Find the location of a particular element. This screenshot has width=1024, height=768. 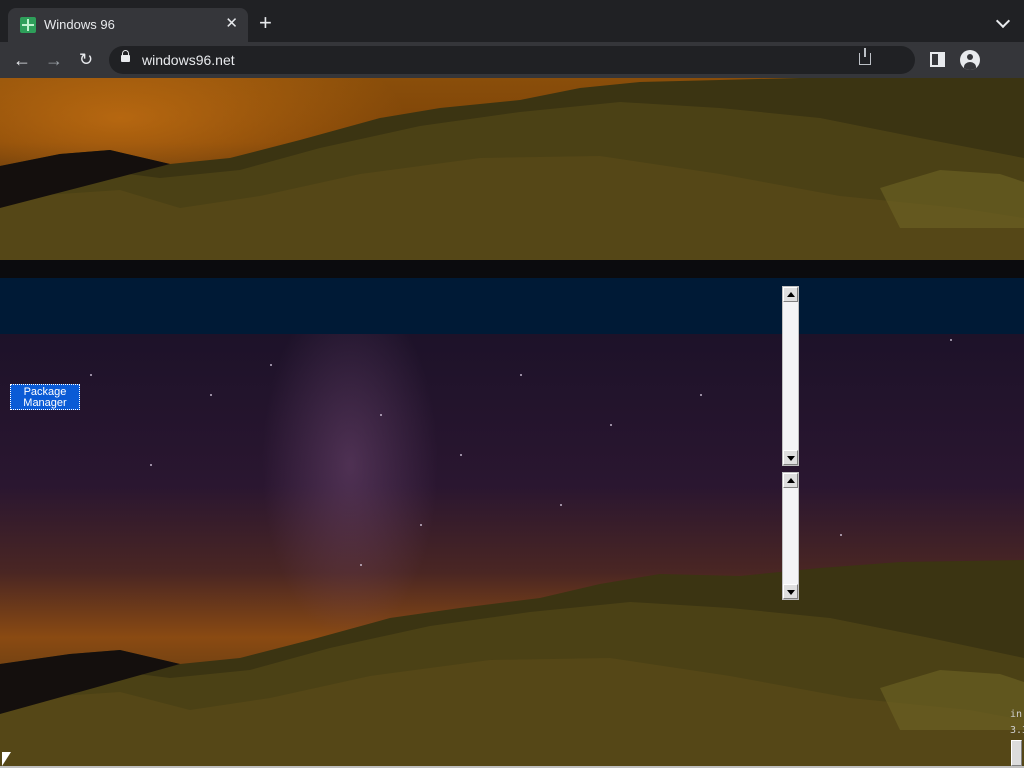

share-icon is located at coordinates (865, 56).